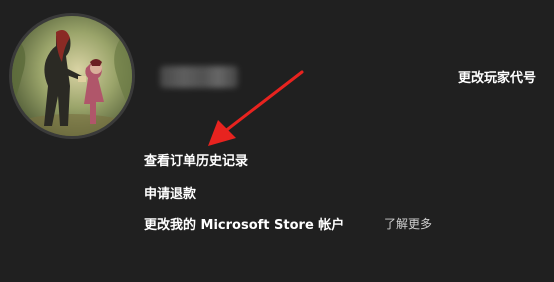 The height and width of the screenshot is (282, 554). Describe the element at coordinates (170, 192) in the screenshot. I see `request-refund-link: 申请退款` at that location.